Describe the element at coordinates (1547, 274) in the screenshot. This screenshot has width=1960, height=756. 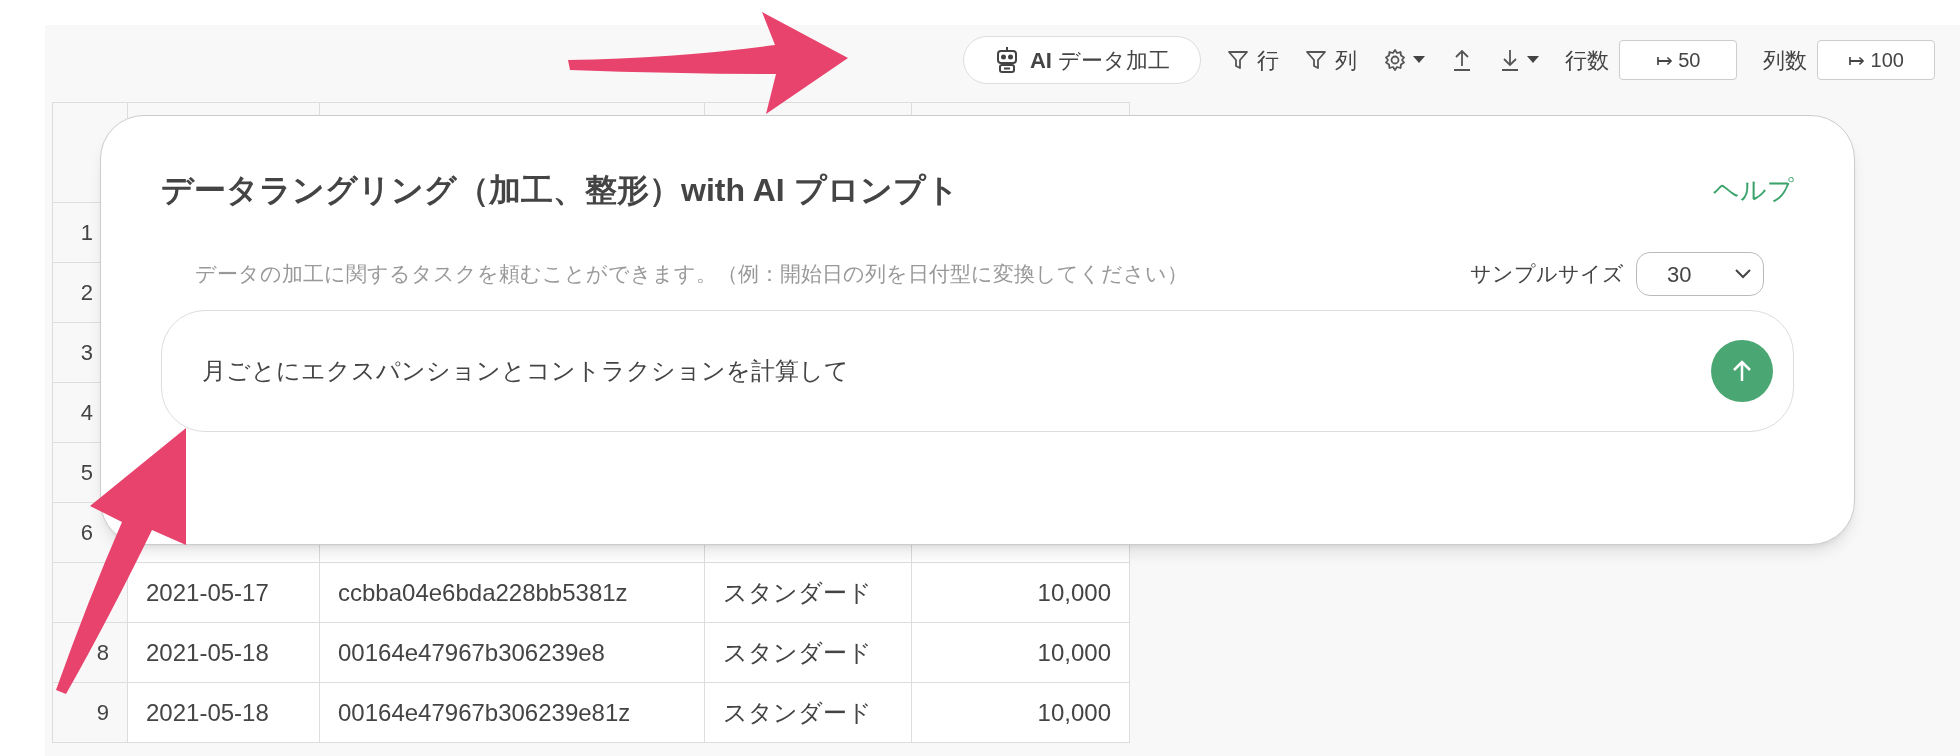
I see `sample-size-label: サンプルサイズ` at that location.